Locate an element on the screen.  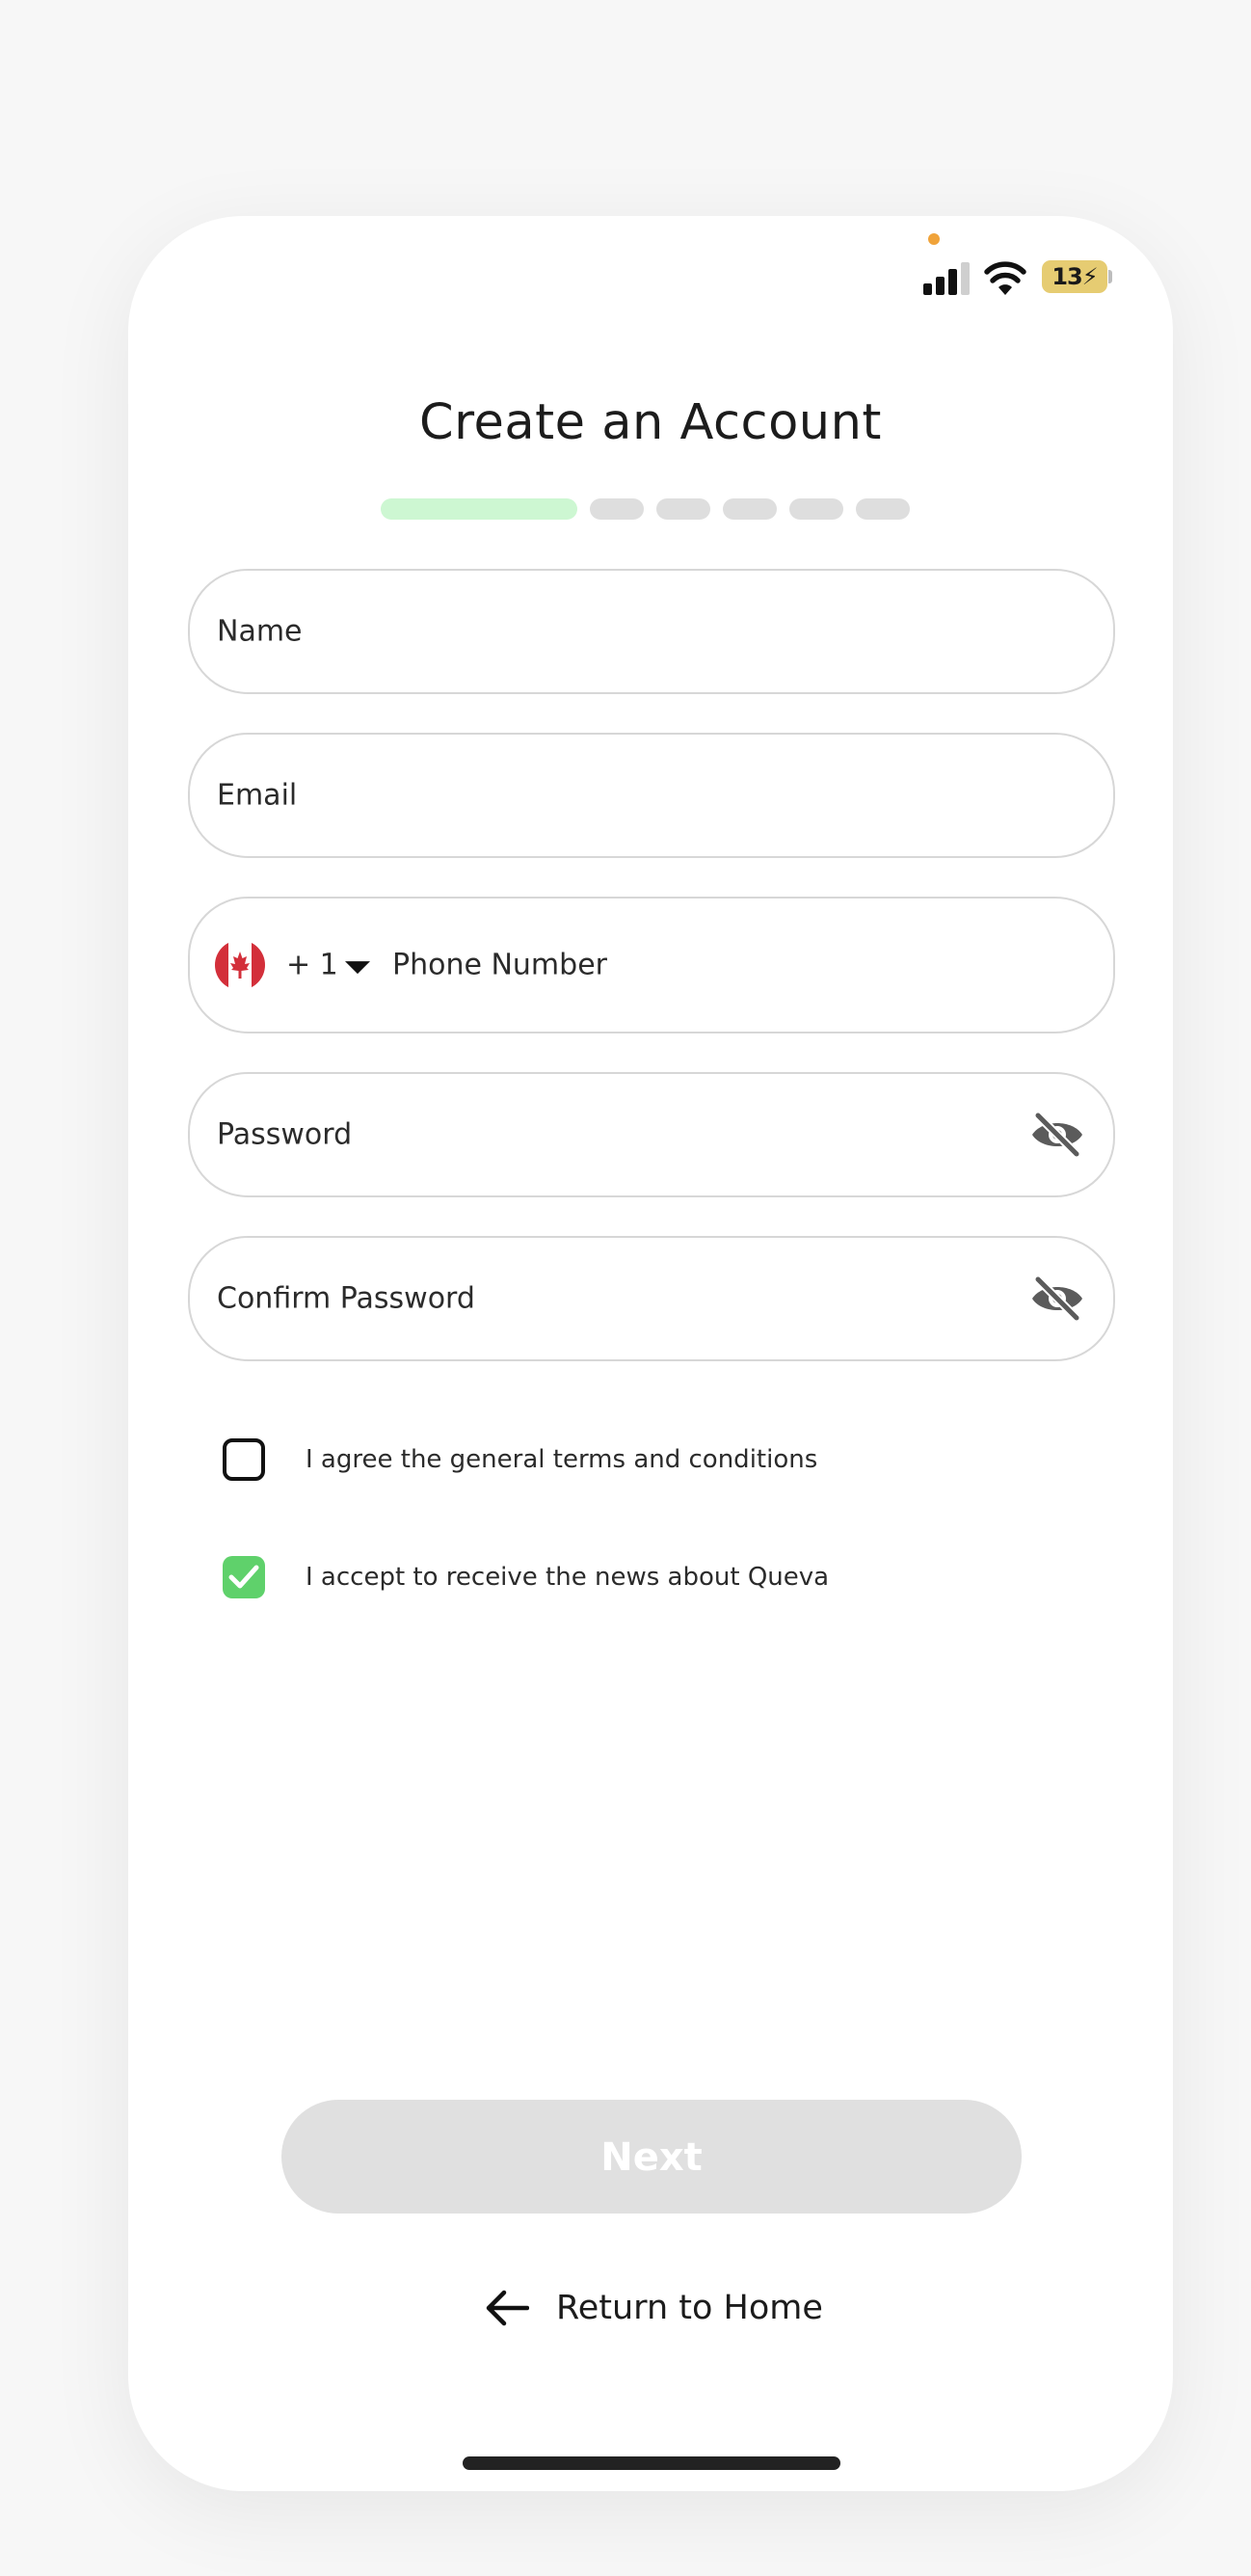
terms-checkbox is located at coordinates (244, 1460).